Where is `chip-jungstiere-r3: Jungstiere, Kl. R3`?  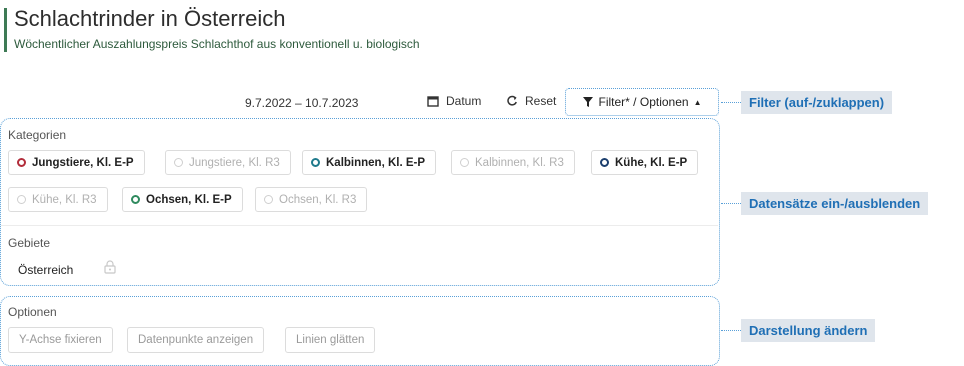 chip-jungstiere-r3: Jungstiere, Kl. R3 is located at coordinates (228, 162).